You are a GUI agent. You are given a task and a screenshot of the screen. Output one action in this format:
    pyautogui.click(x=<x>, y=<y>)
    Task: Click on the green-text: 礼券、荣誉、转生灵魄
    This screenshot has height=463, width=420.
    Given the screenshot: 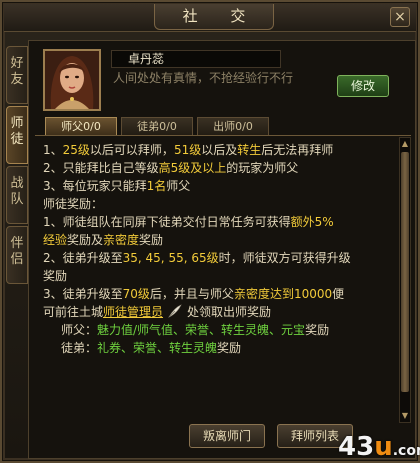 What is the action you would take?
    pyautogui.click(x=157, y=348)
    